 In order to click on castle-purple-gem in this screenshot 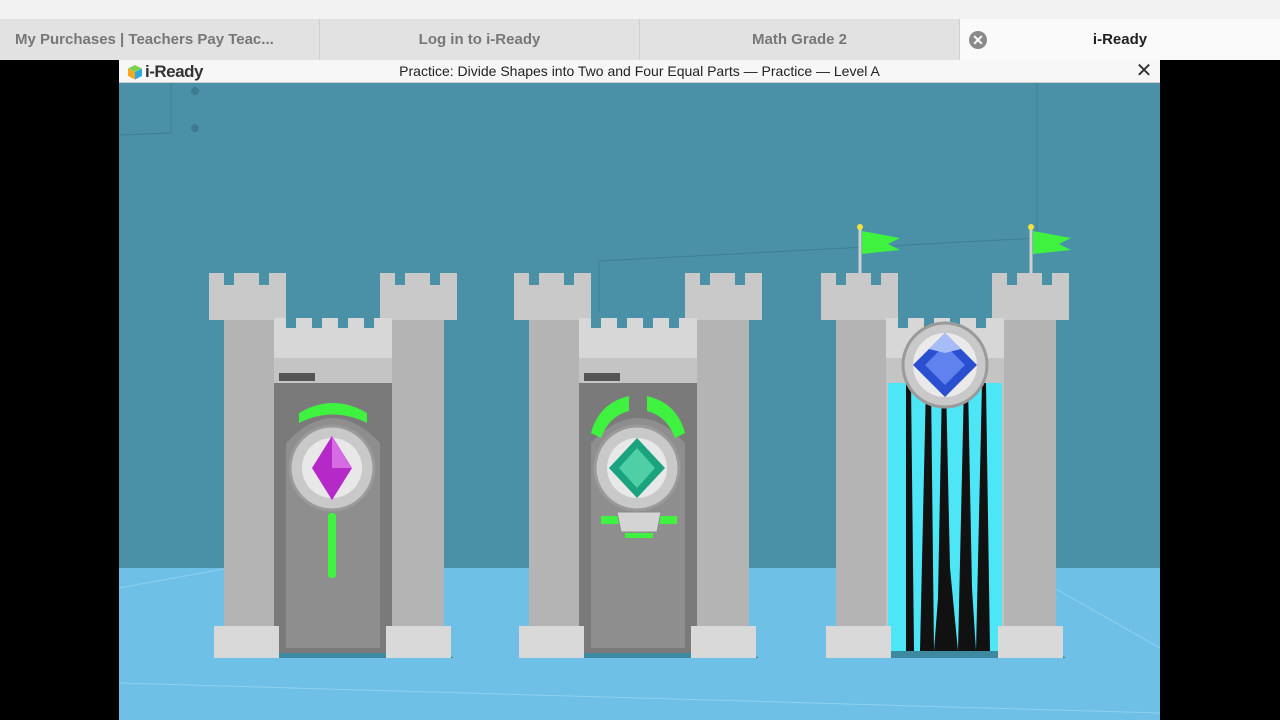, I will do `click(334, 468)`.